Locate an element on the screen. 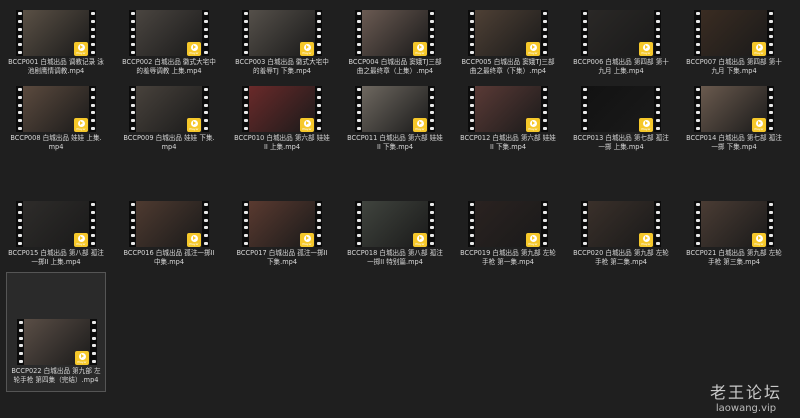  video-file-item: Player BCCP001 白城出品 调教记录 泳池剧鹰情调教.mp4 is located at coordinates (56, 44).